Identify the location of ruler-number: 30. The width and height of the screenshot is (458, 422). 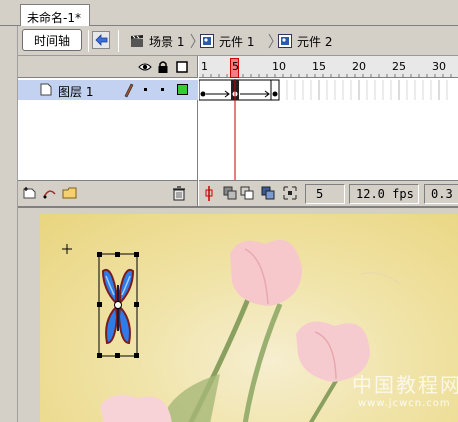
(439, 66).